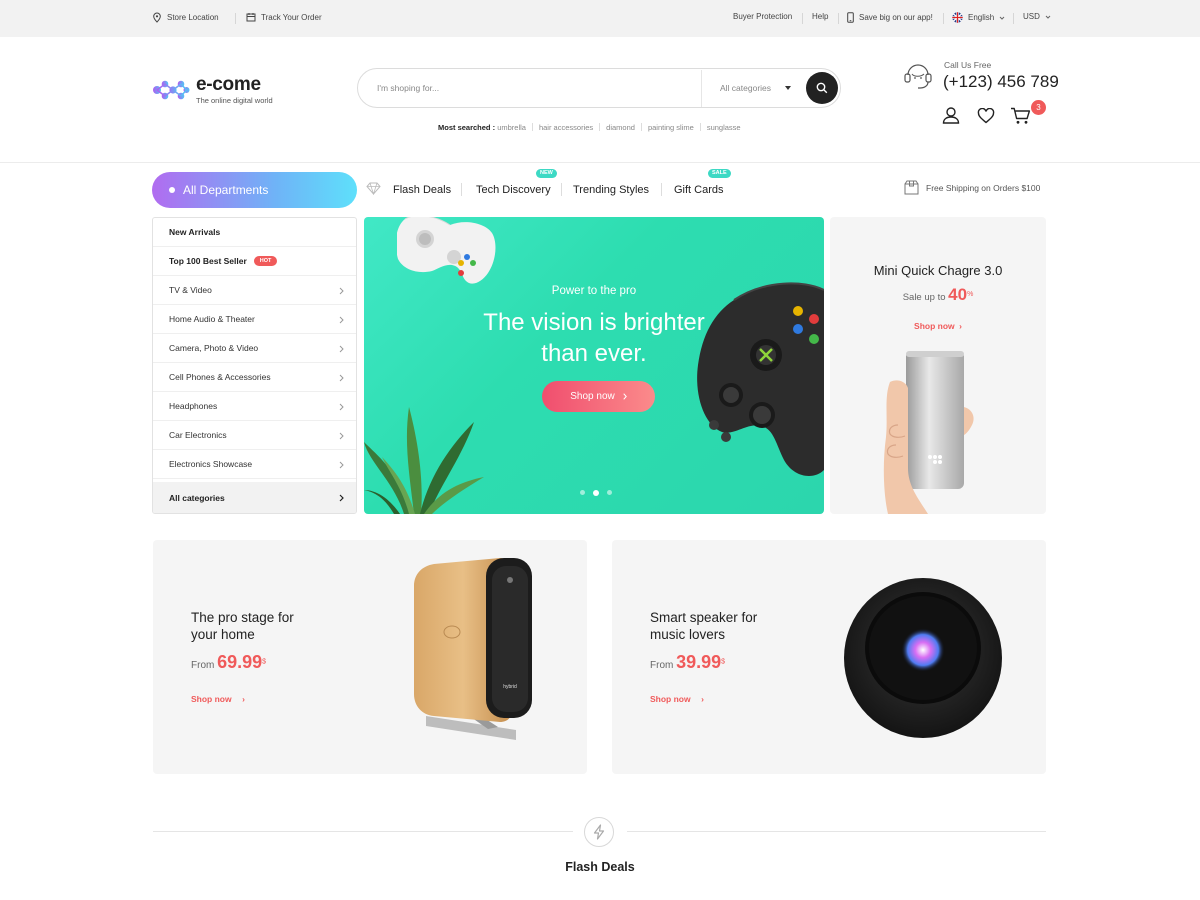 This screenshot has width=1200, height=900. Describe the element at coordinates (983, 187) in the screenshot. I see `free-shipping-label: Free Shipping on Orders $100` at that location.